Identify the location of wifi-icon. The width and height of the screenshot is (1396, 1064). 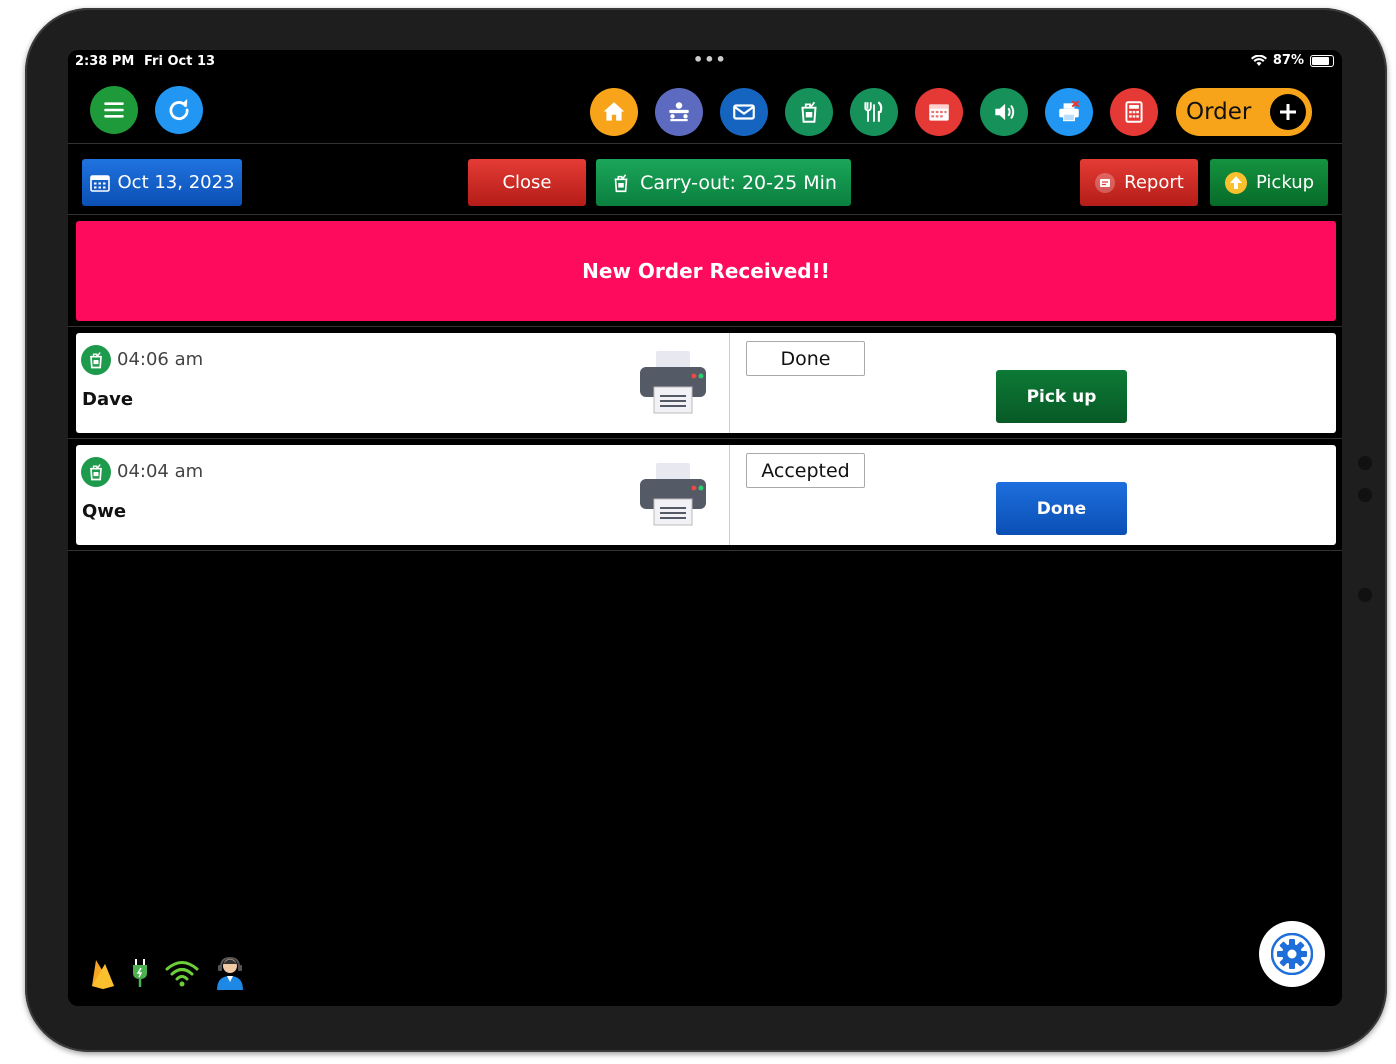
(182, 974).